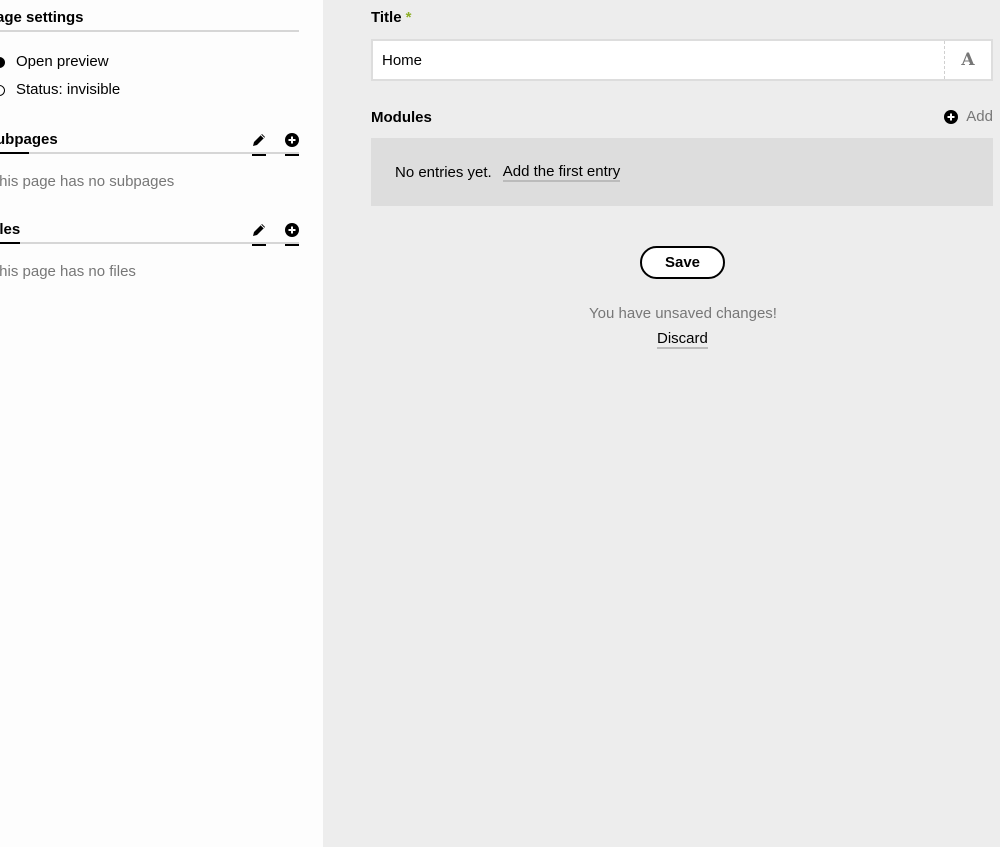 This screenshot has height=847, width=1000. I want to click on modules-add-button: Add, so click(968, 116).